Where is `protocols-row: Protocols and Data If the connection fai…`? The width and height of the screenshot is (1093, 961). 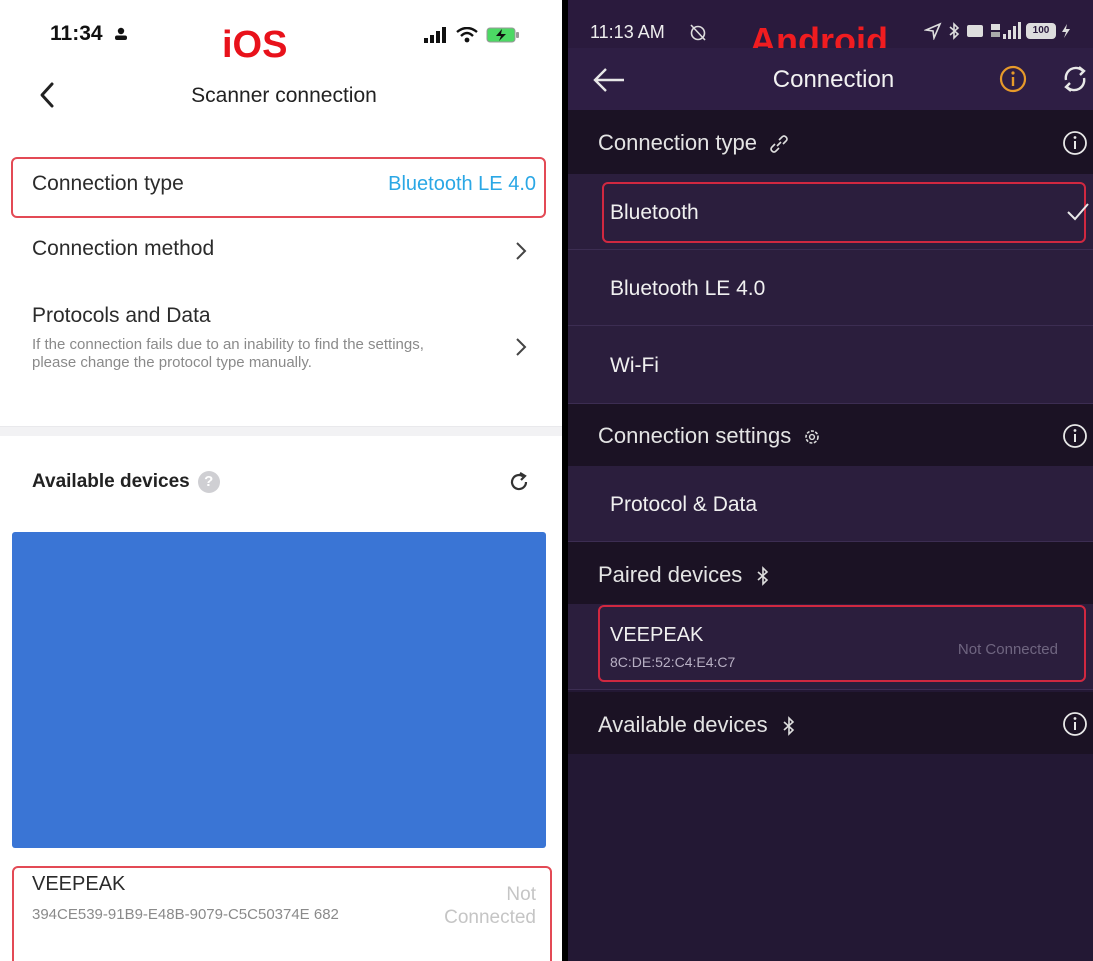
protocols-row: Protocols and Data If the connection fai… is located at coordinates (281, 351).